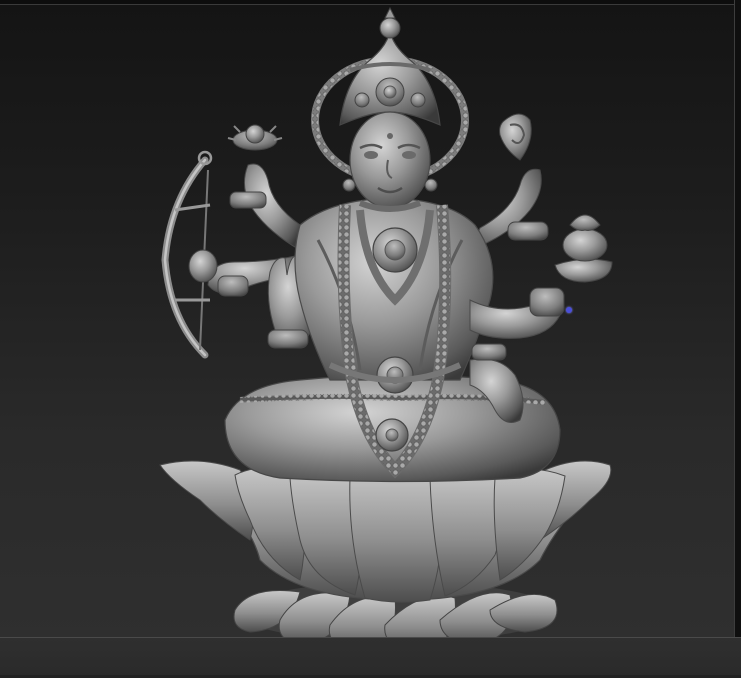 Image resolution: width=741 pixels, height=678 pixels. What do you see at coordinates (390, 161) in the screenshot?
I see `face` at bounding box center [390, 161].